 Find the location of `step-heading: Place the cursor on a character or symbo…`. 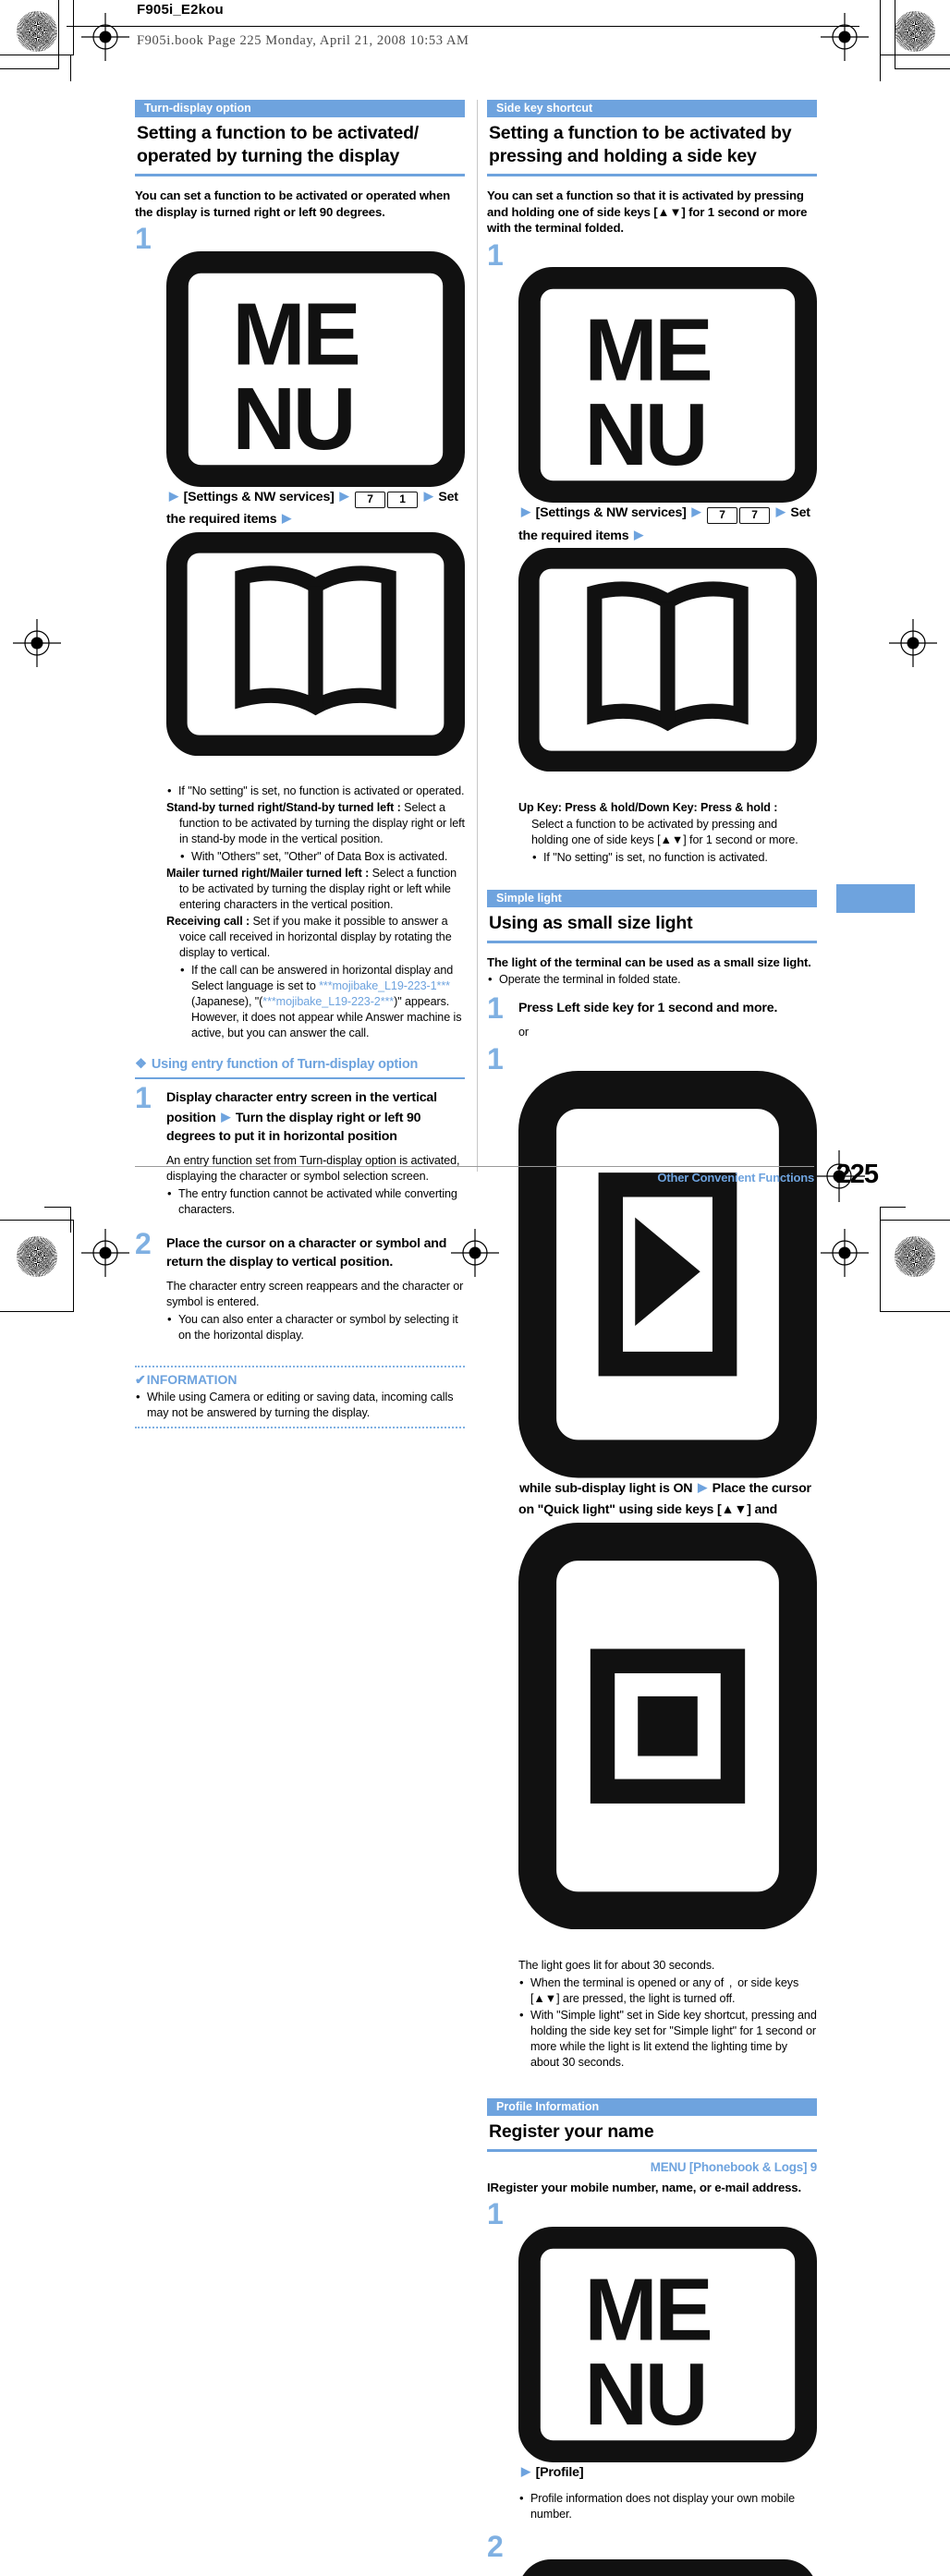

step-heading: Place the cursor on a character or symbo… is located at coordinates (306, 1252).